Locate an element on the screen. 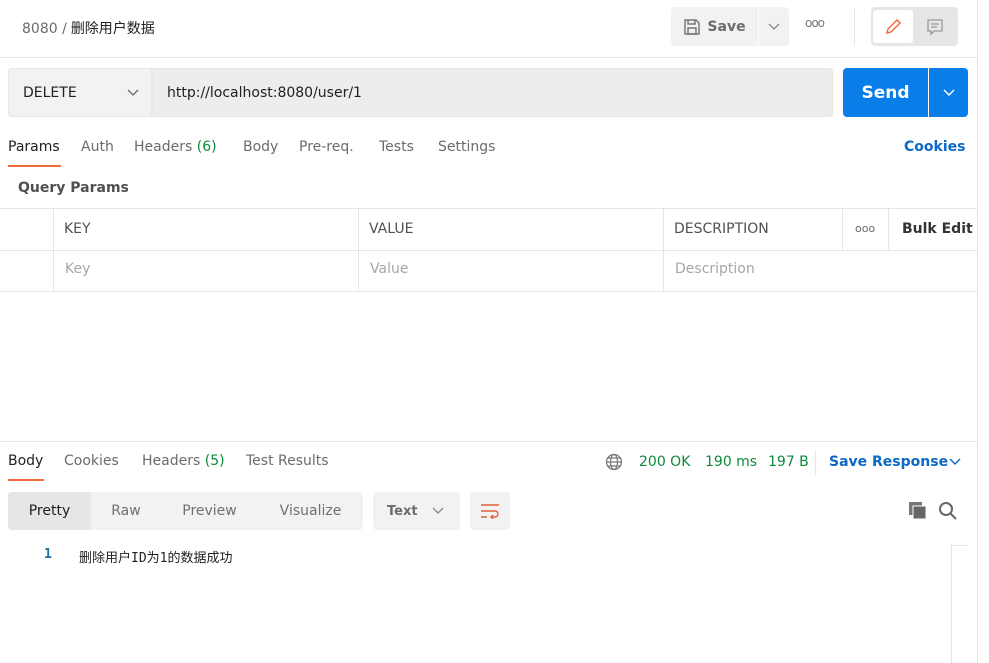 Image resolution: width=989 pixels, height=663 pixels. view-toggle is located at coordinates (914, 26).